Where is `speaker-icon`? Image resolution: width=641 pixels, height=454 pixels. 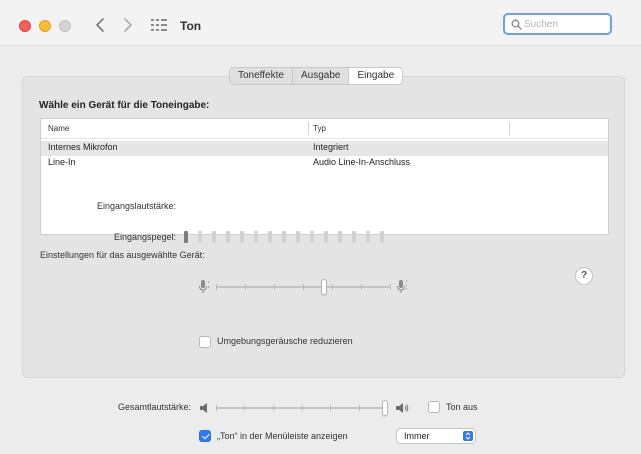
speaker-icon is located at coordinates (203, 408).